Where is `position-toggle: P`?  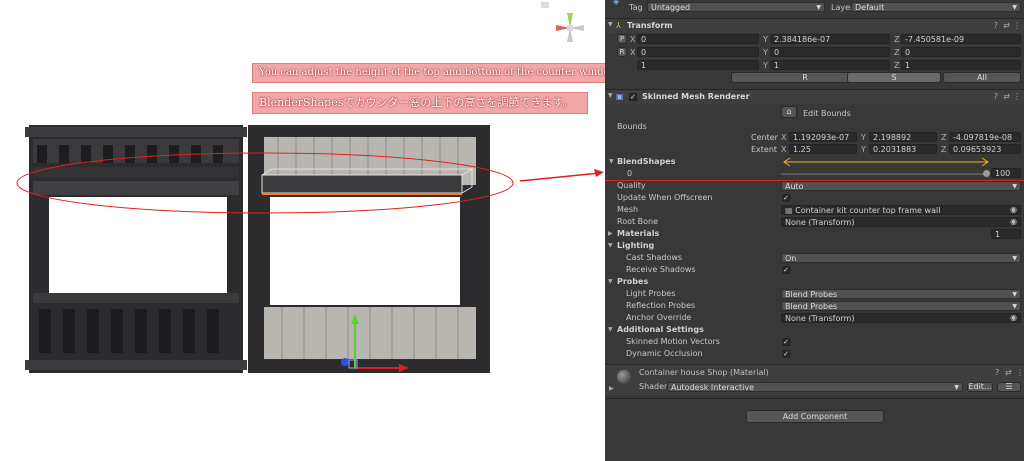
position-toggle: P is located at coordinates (622, 39).